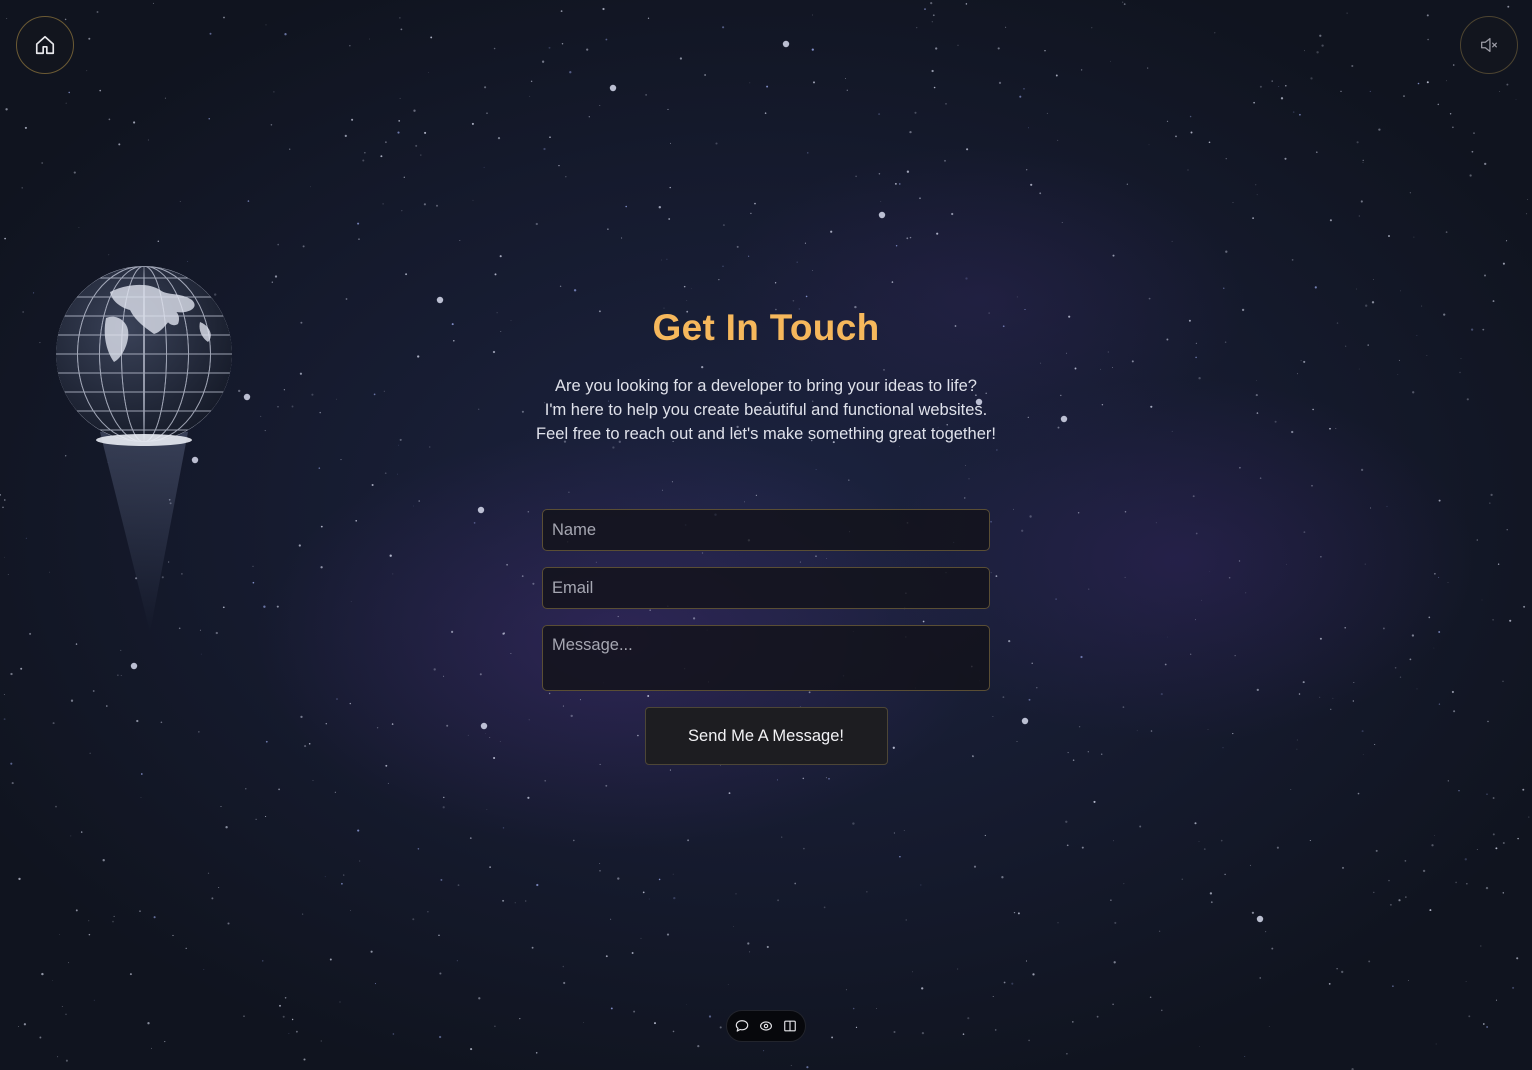 This screenshot has width=1532, height=1070. Describe the element at coordinates (766, 658) in the screenshot. I see `message-textarea` at that location.